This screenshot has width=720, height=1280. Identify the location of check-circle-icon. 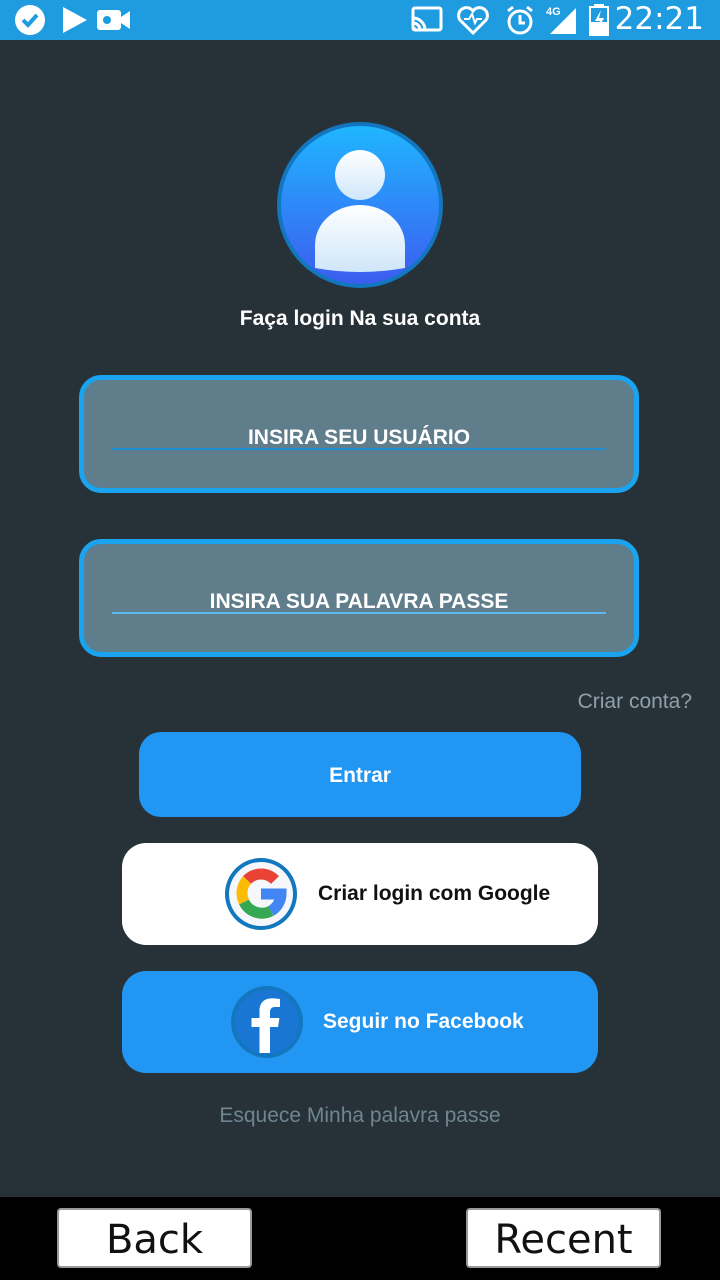
(30, 20).